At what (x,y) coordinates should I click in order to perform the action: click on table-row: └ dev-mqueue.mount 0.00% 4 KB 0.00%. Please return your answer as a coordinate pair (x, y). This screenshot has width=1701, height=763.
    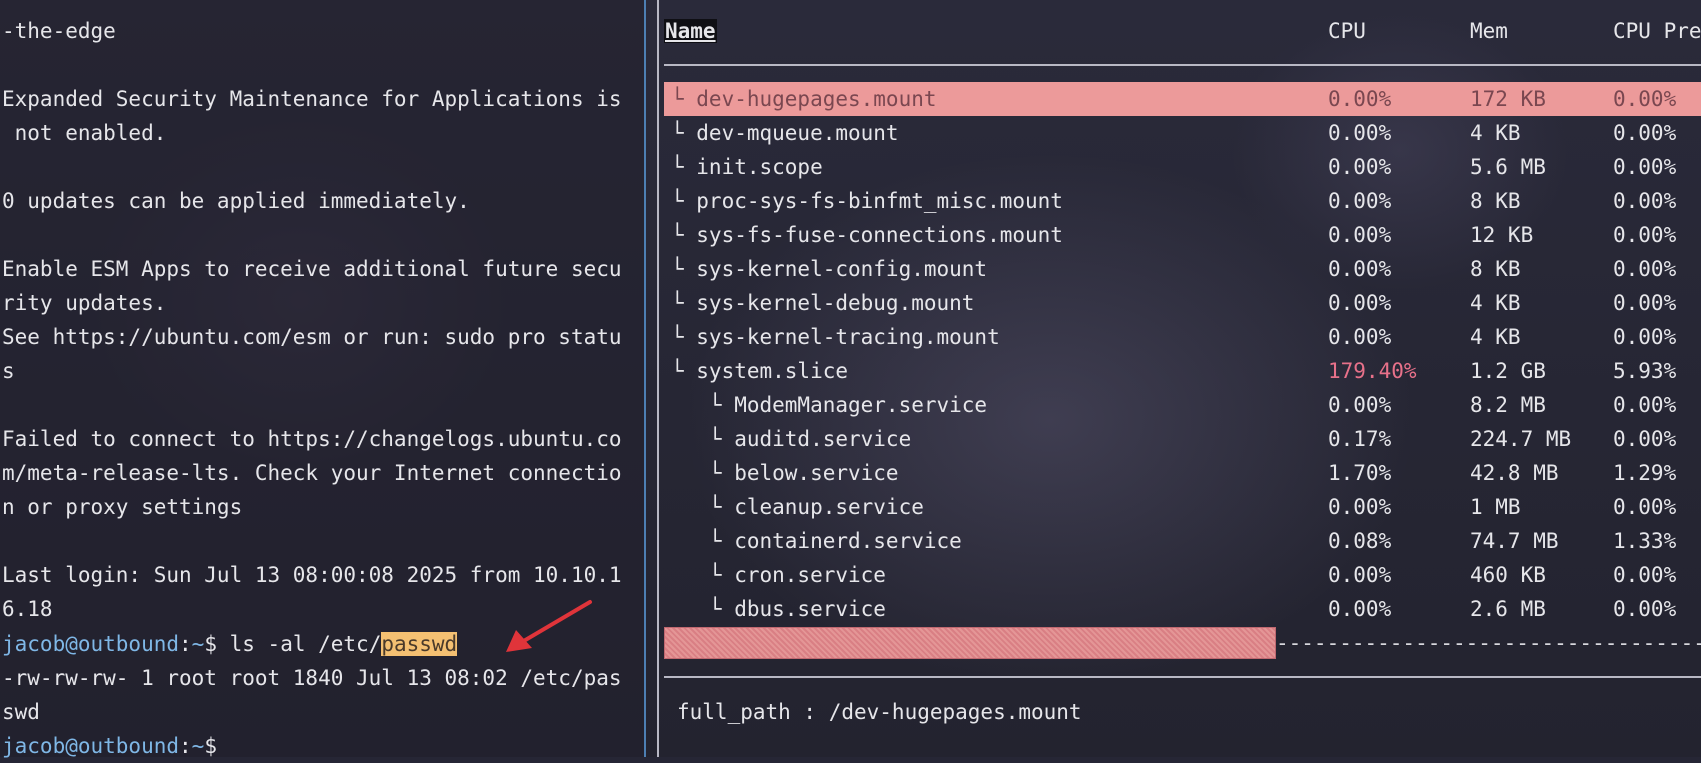
    Looking at the image, I should click on (1182, 133).